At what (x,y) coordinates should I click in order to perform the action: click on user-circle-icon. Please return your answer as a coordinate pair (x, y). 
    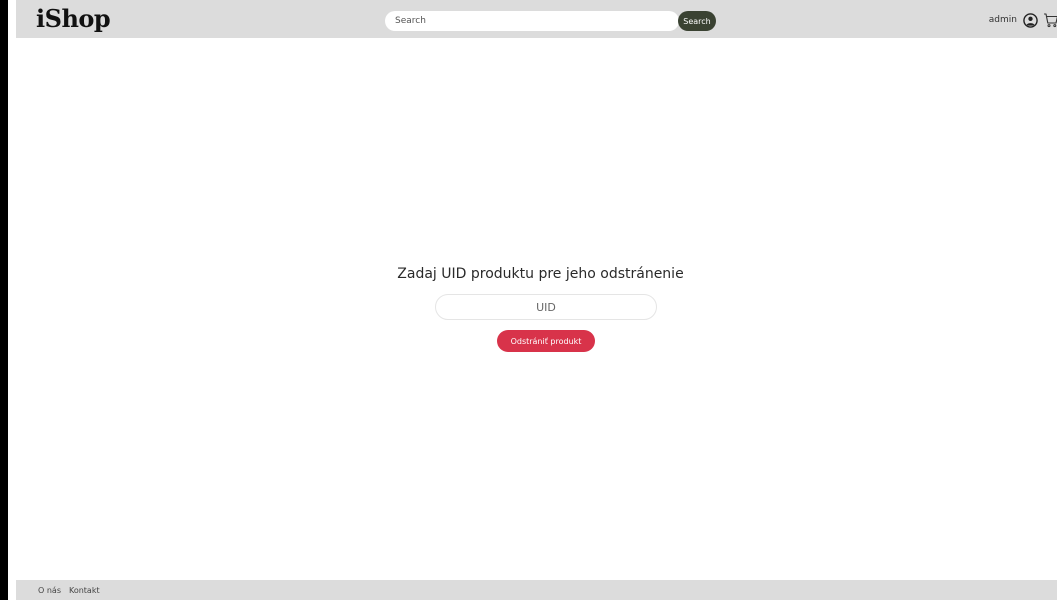
    Looking at the image, I should click on (1030, 20).